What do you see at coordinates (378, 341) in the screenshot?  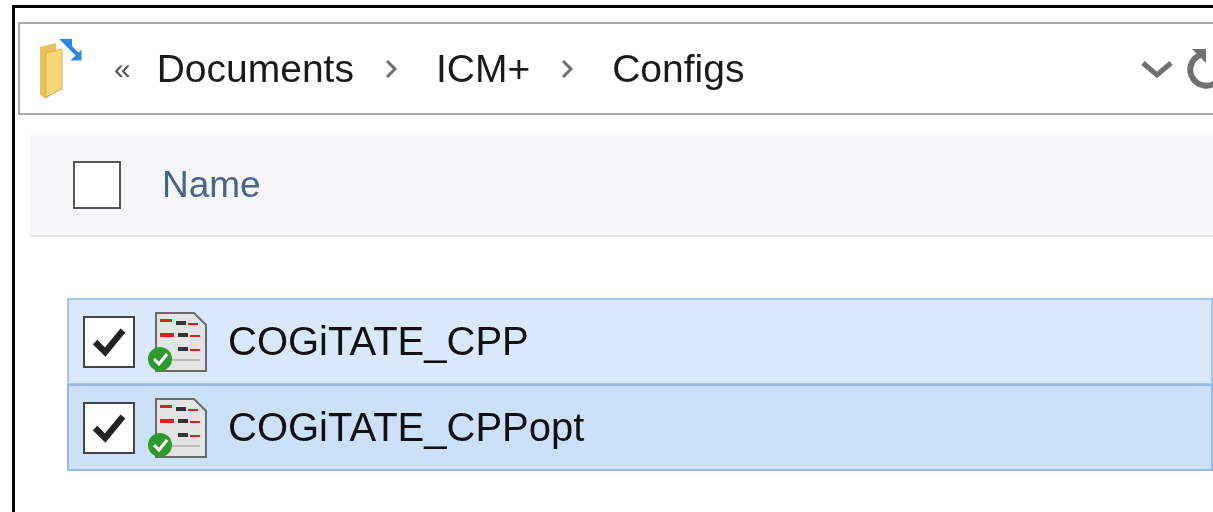 I see `file-name: COGiTATE_CPP` at bounding box center [378, 341].